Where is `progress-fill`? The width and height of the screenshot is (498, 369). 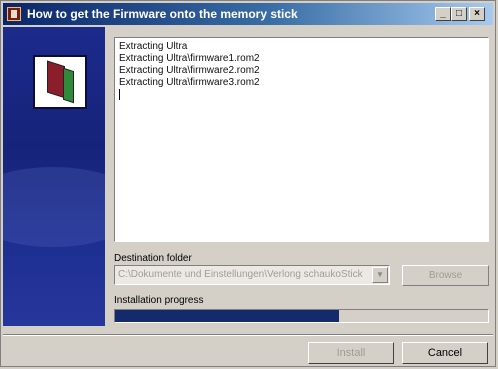
progress-fill is located at coordinates (227, 316).